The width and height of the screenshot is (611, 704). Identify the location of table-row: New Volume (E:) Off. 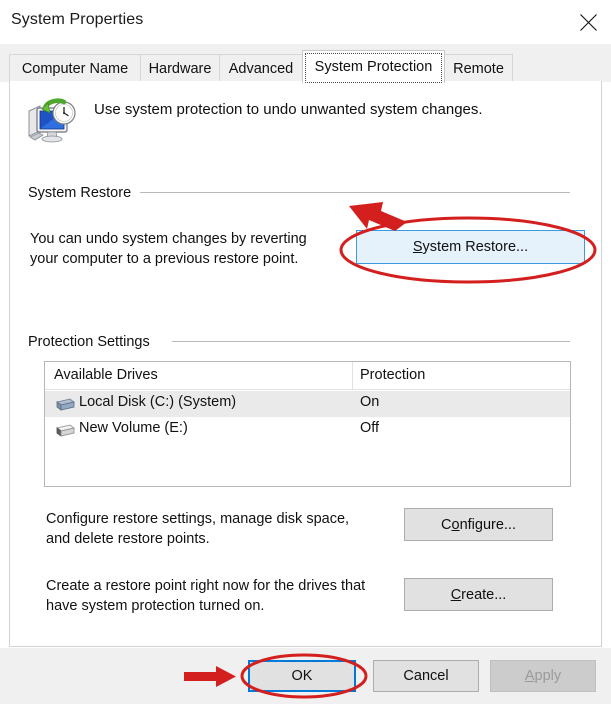
(307, 430).